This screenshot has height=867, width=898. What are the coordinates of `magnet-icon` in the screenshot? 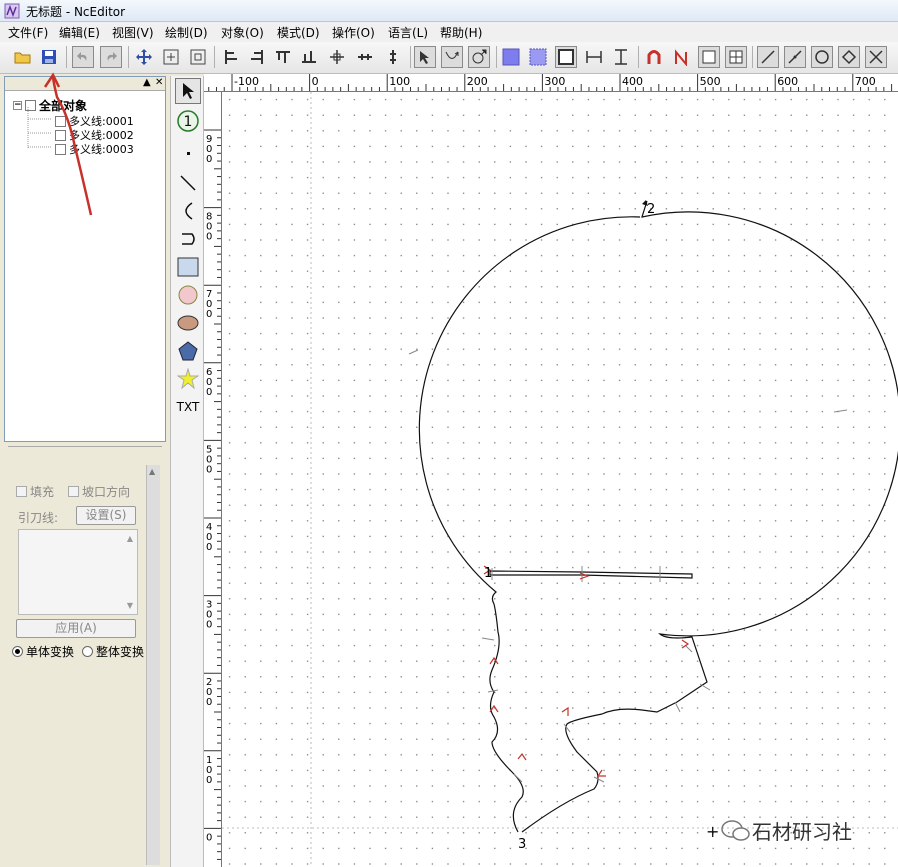 It's located at (654, 57).